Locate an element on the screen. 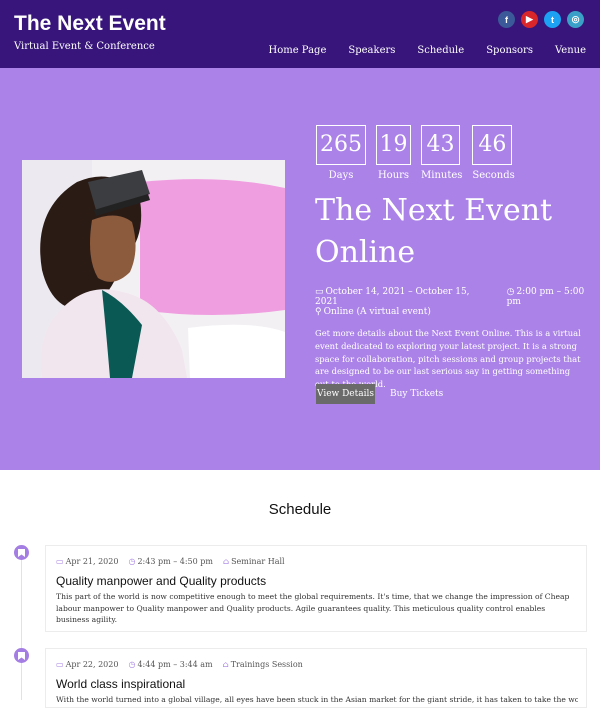 This screenshot has height=708, width=600. countdown-hours-value: 19 is located at coordinates (393, 145).